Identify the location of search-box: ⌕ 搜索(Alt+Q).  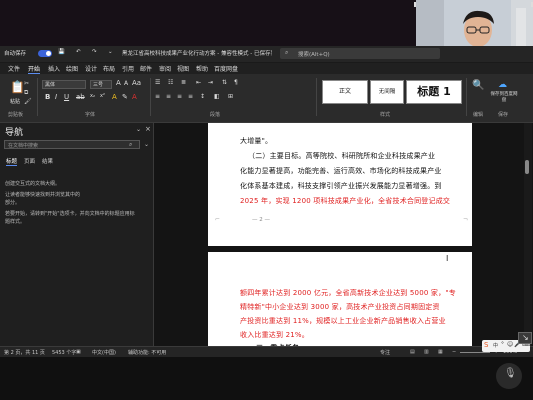
(360, 53).